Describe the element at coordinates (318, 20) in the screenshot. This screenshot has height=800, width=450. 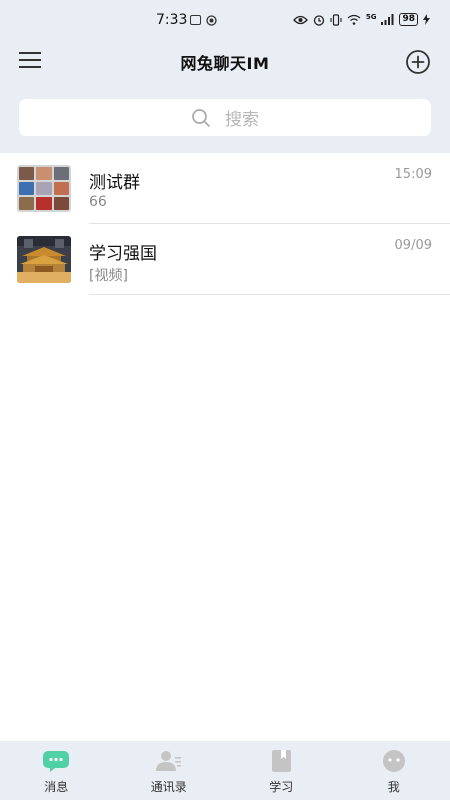
I see `alarm-icon` at that location.